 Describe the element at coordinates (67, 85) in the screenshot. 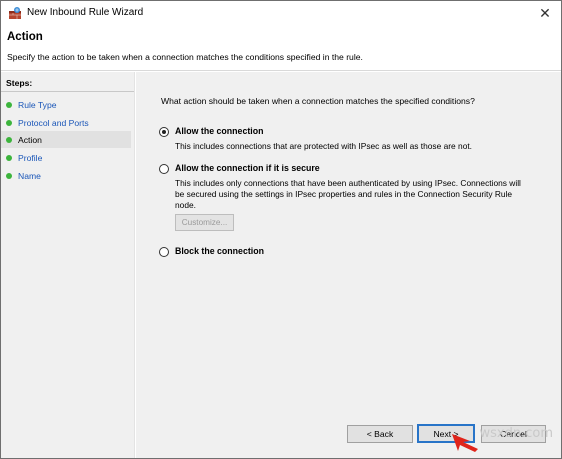

I see `steps-heading: Steps:` at that location.